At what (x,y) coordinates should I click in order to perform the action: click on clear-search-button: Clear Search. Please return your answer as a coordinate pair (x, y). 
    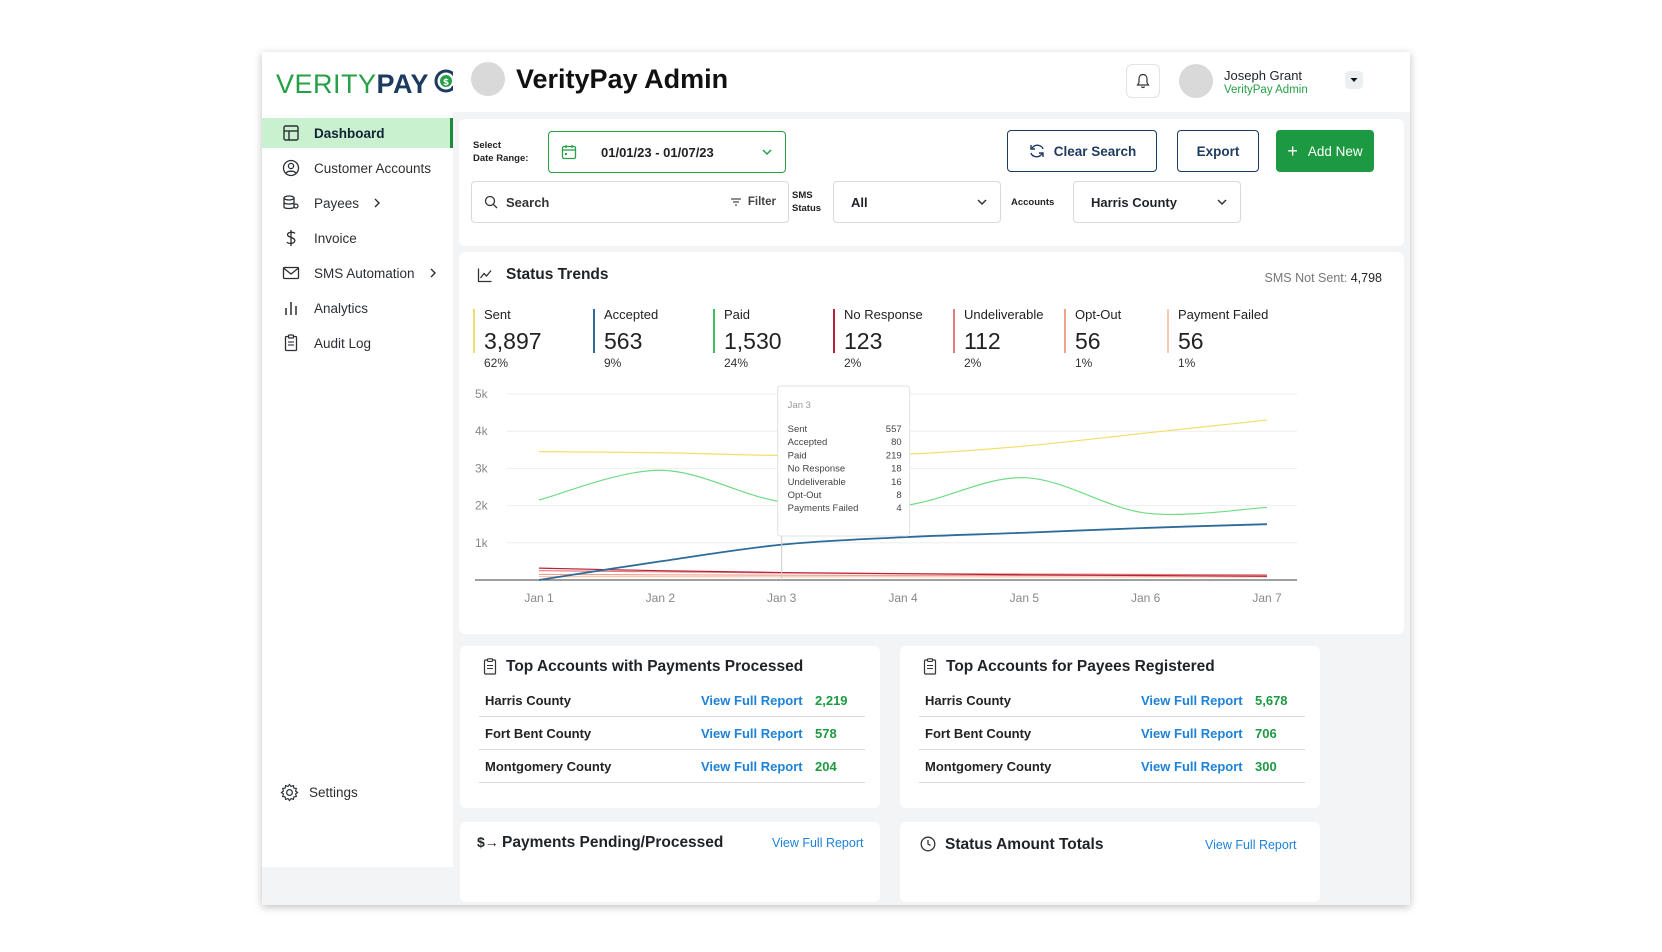
    Looking at the image, I should click on (1082, 151).